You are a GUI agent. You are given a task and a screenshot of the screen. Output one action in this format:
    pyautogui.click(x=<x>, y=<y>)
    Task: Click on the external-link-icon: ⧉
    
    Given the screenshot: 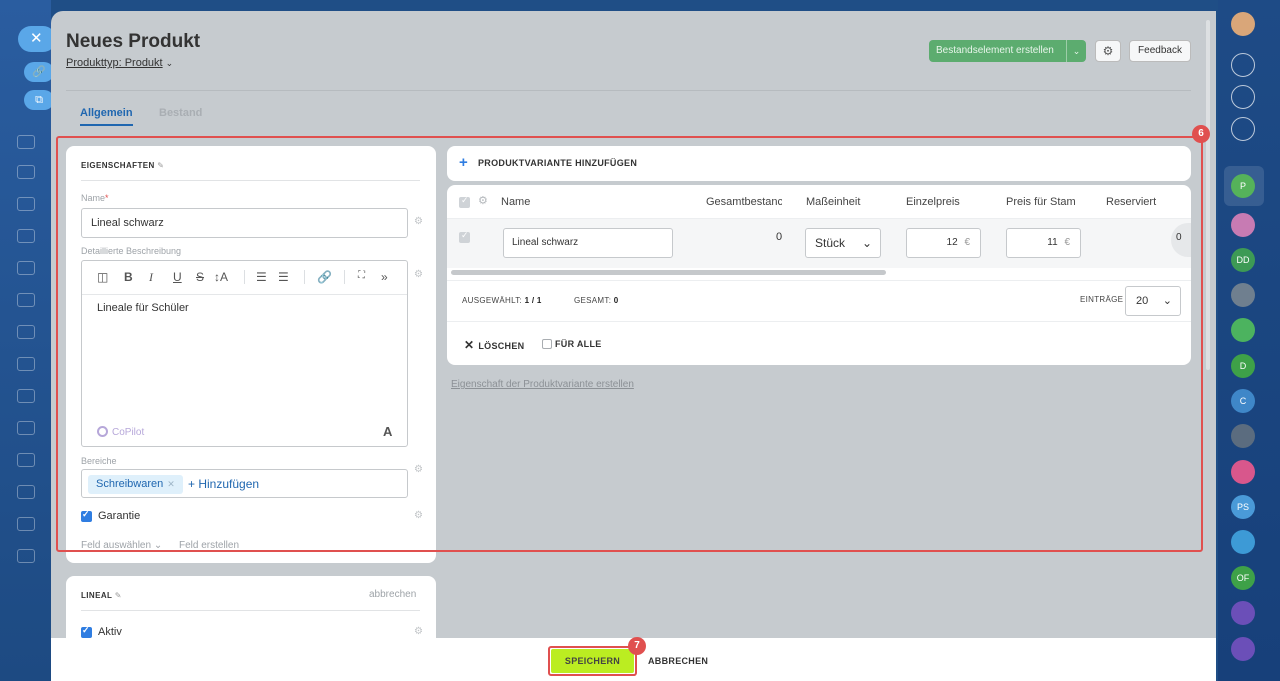 What is the action you would take?
    pyautogui.click(x=39, y=100)
    